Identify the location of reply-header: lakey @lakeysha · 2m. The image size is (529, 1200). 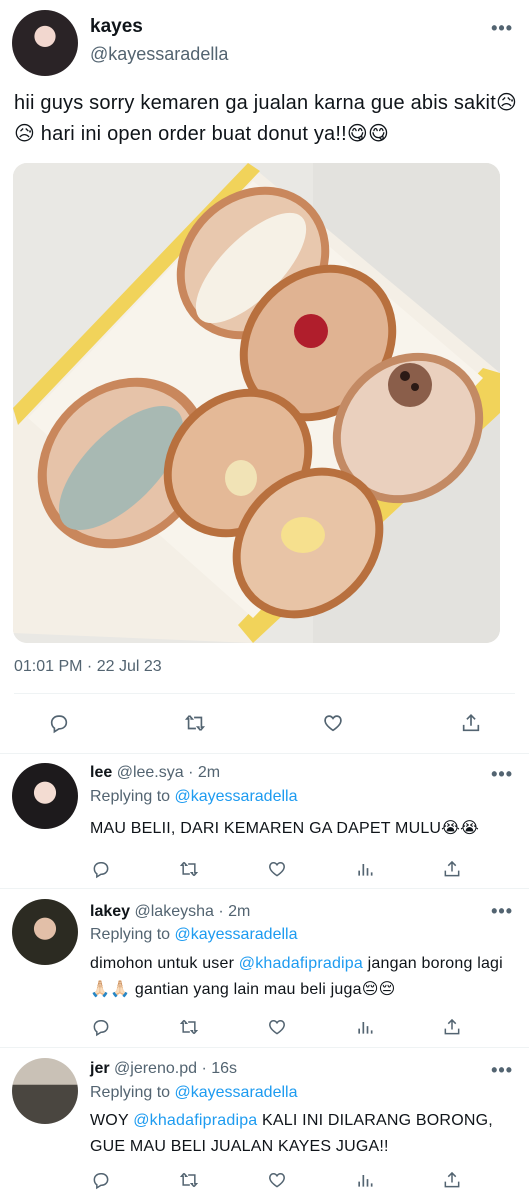
(170, 912).